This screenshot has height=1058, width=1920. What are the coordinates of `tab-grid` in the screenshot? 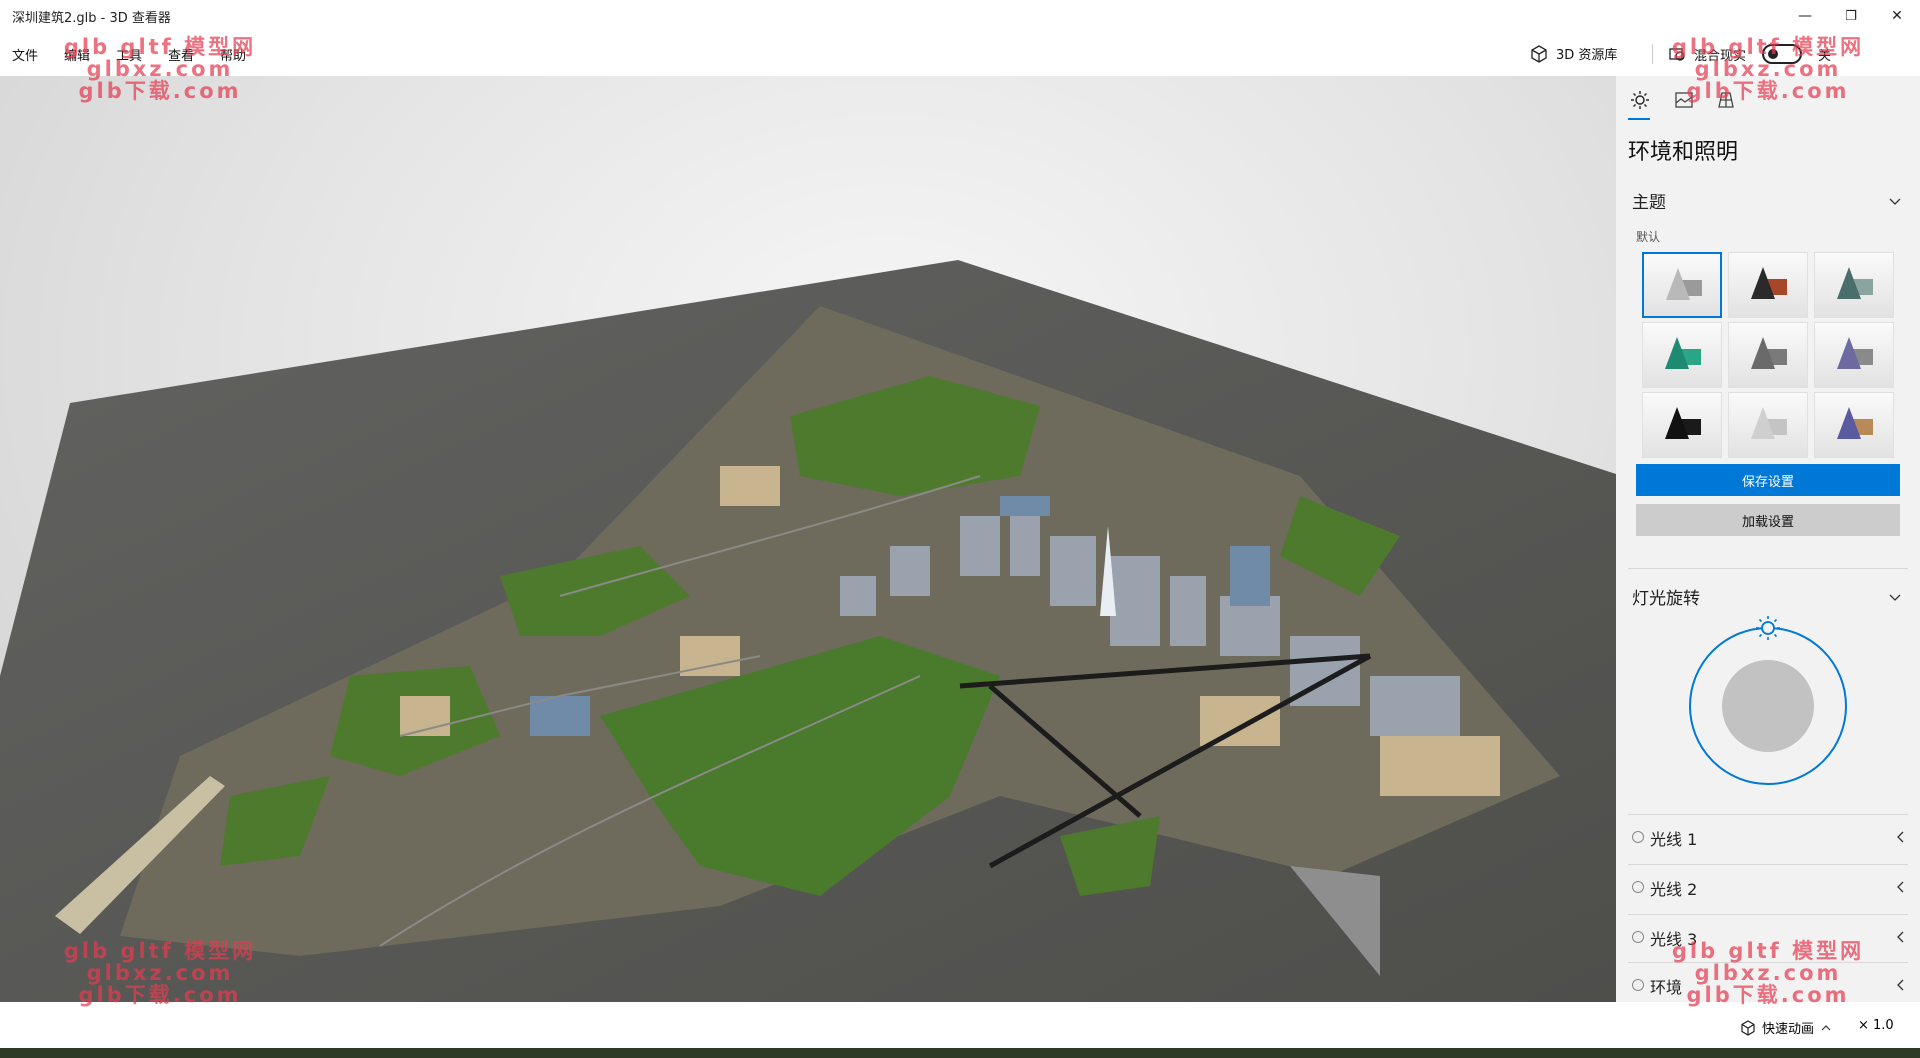 It's located at (1726, 100).